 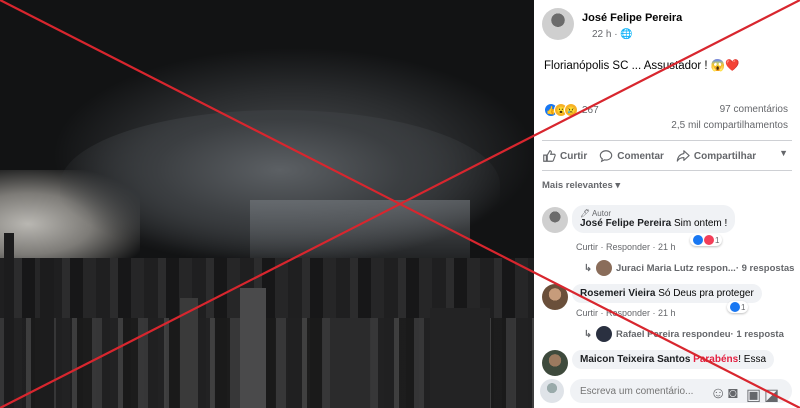 I want to click on view-replies-link: ↳ Rafael Pereira respondeu · 1 resposta, so click(x=684, y=334).